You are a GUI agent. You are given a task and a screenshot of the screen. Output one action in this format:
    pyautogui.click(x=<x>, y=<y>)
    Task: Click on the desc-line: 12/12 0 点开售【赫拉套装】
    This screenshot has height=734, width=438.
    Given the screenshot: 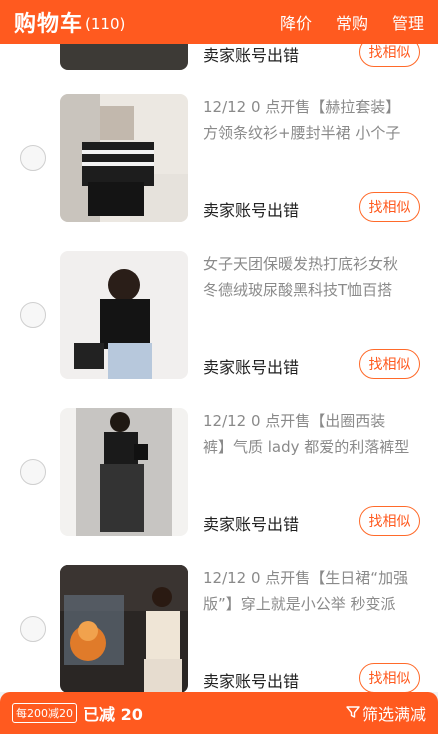 What is the action you would take?
    pyautogui.click(x=302, y=107)
    